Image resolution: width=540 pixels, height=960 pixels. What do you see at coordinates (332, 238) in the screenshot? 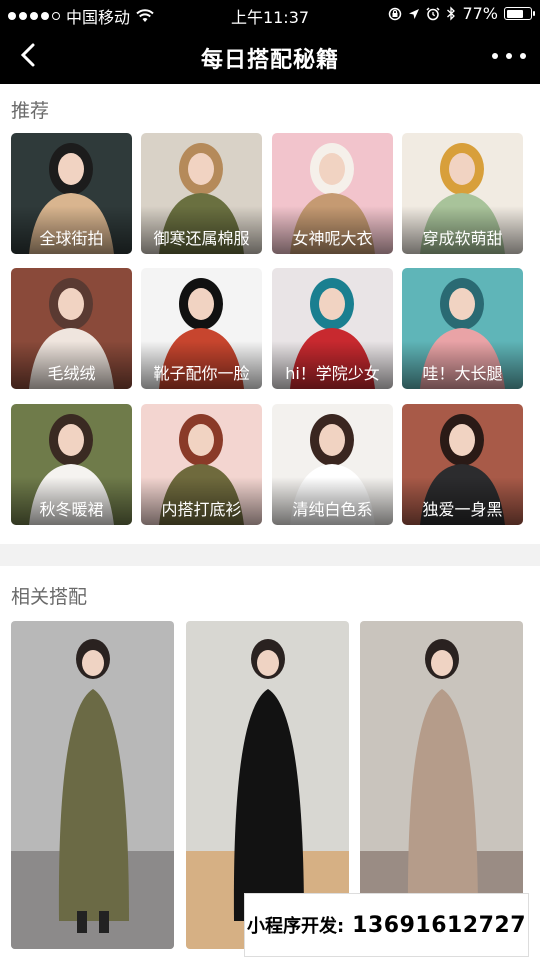
I see `style-tile-label: 女神呢大衣` at bounding box center [332, 238].